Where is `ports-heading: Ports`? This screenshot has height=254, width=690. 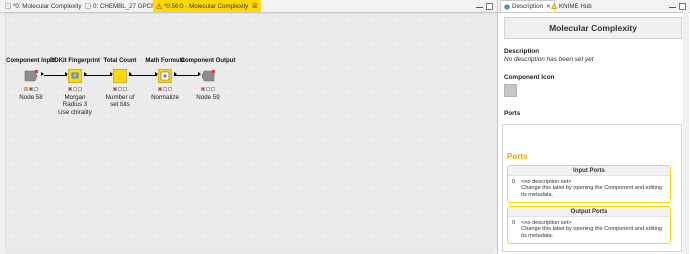 ports-heading: Ports is located at coordinates (512, 113).